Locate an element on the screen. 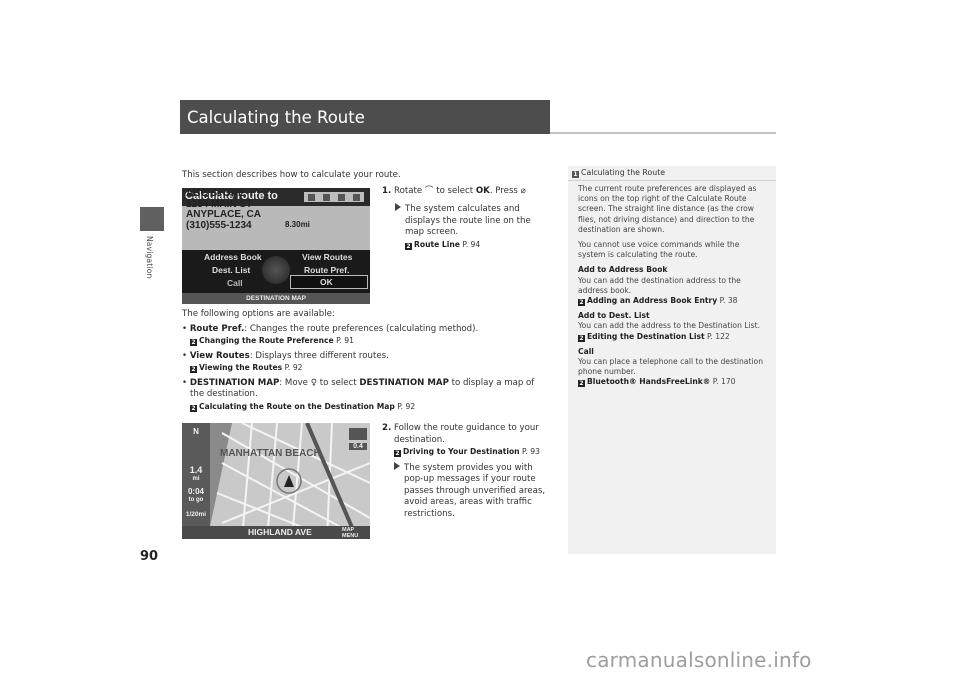  menu-route-pref: Route Pref. is located at coordinates (327, 270).